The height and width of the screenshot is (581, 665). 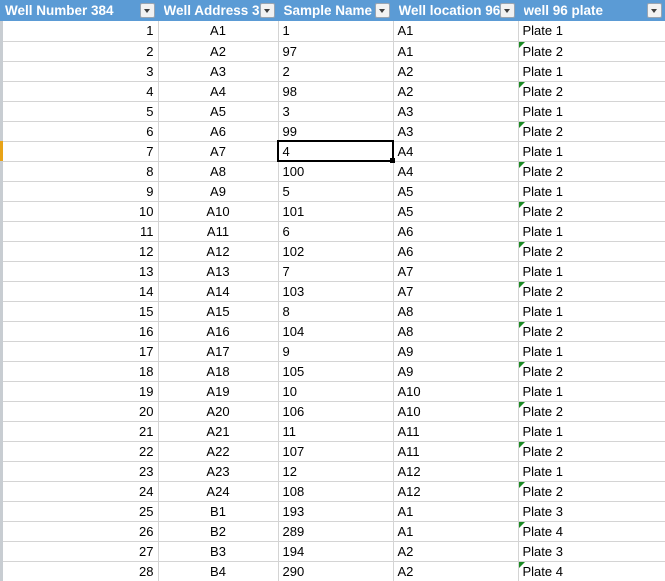 I want to click on cell-well_number_384: 12, so click(x=79, y=251).